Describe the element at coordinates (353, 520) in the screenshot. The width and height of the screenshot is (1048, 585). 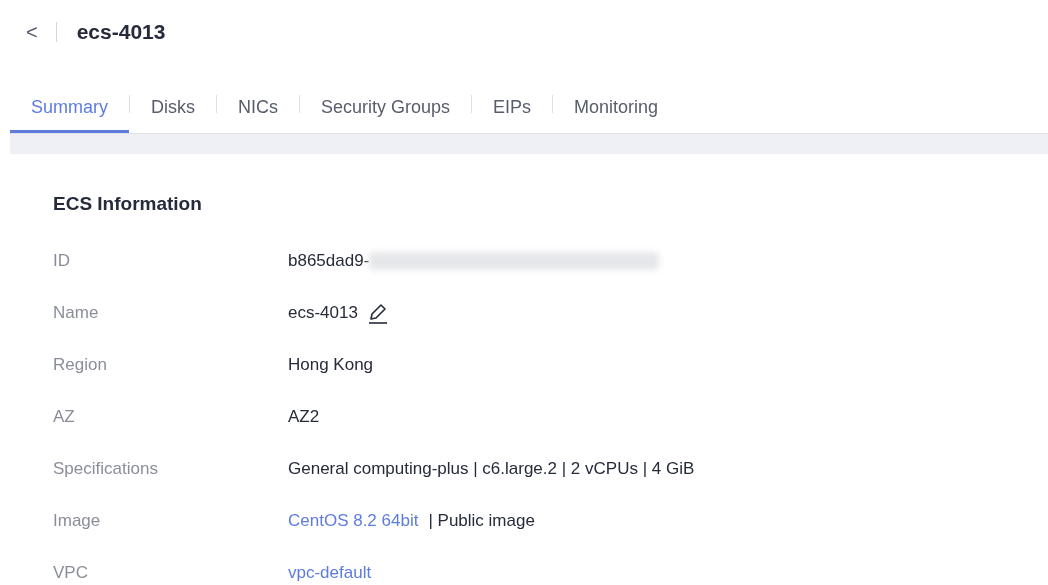
I see `image-link: CentOS 8.2 64bit` at that location.